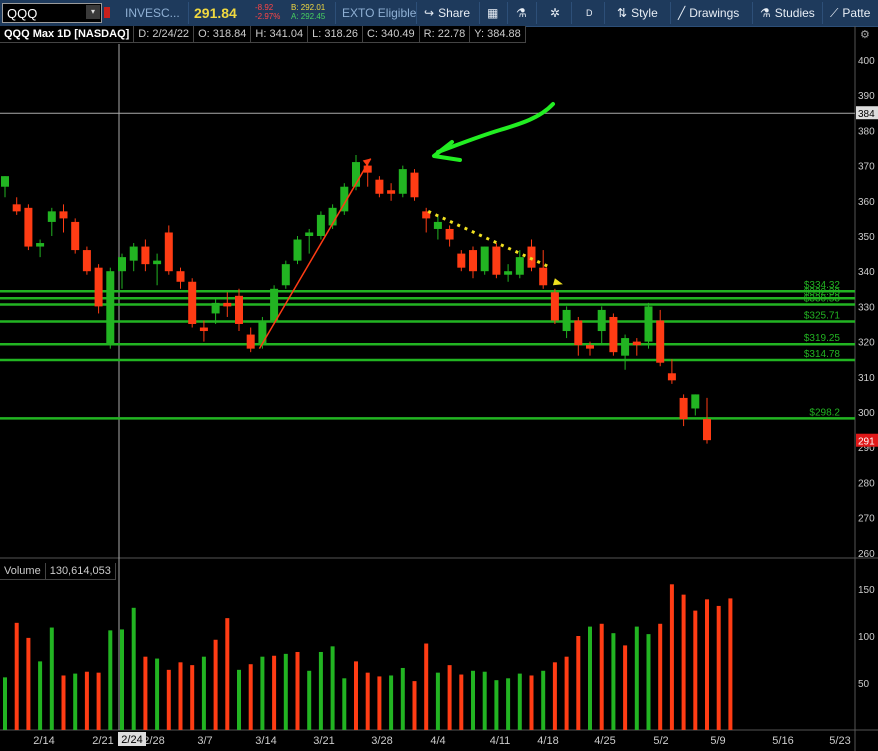 Image resolution: width=878 pixels, height=751 pixels. I want to click on last-price-label: 291, so click(866, 442).